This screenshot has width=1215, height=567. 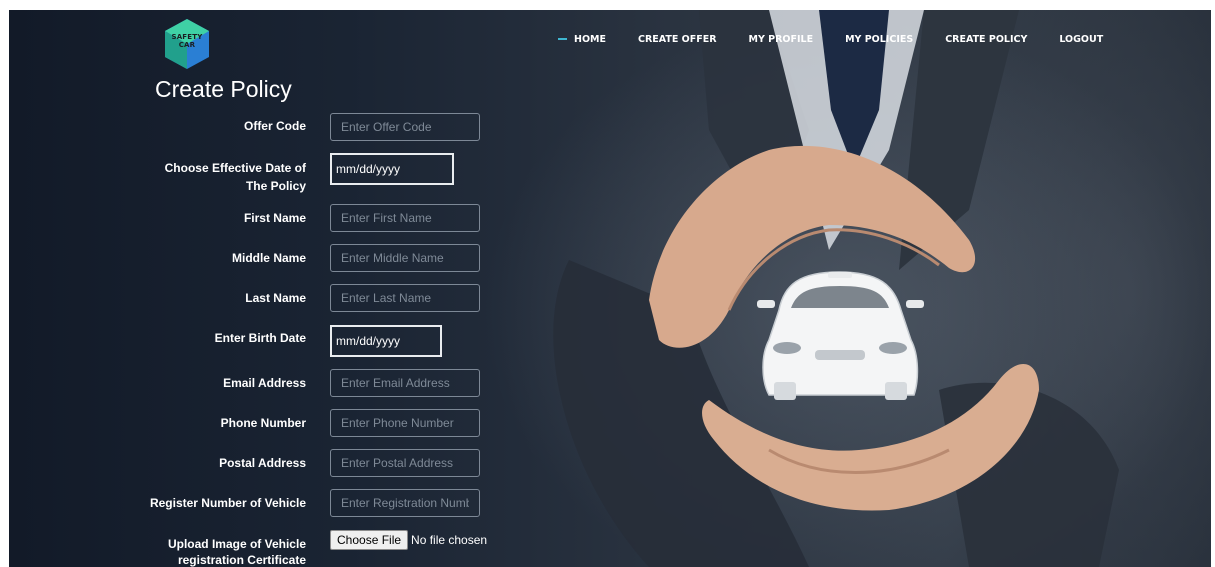 What do you see at coordinates (677, 39) in the screenshot?
I see `nav-create-offer: CREATE OFFER` at bounding box center [677, 39].